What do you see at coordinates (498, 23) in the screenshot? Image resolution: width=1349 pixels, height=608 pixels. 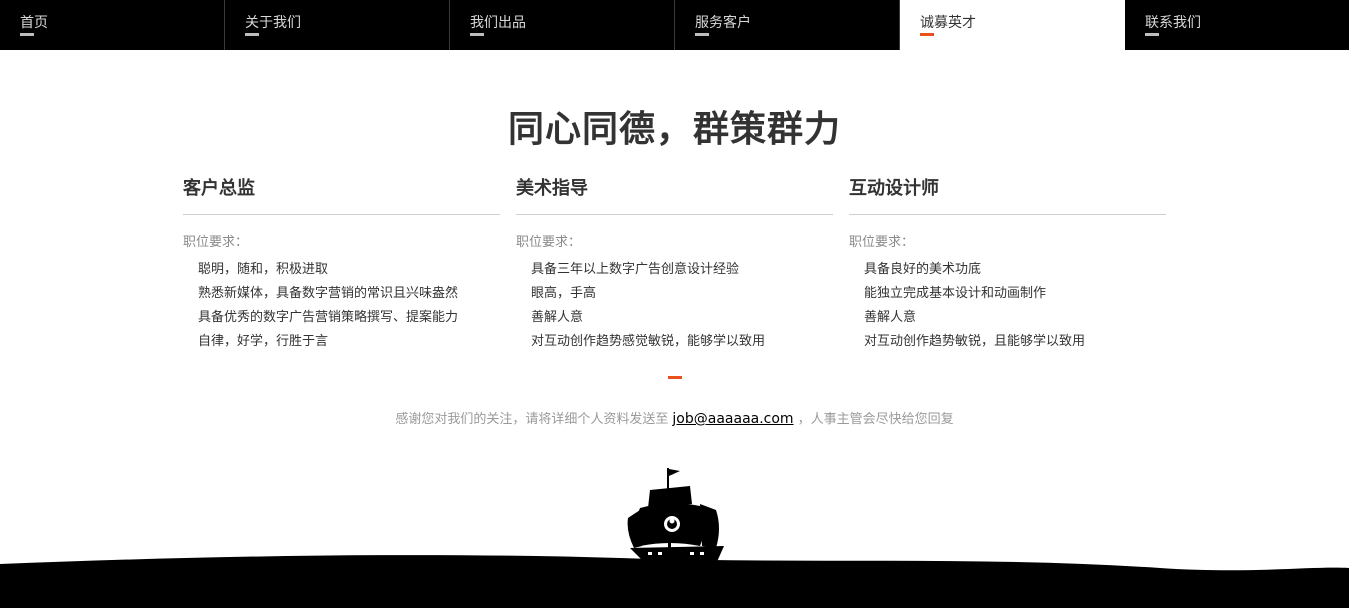 I see `nav-item-label: 我们出品` at bounding box center [498, 23].